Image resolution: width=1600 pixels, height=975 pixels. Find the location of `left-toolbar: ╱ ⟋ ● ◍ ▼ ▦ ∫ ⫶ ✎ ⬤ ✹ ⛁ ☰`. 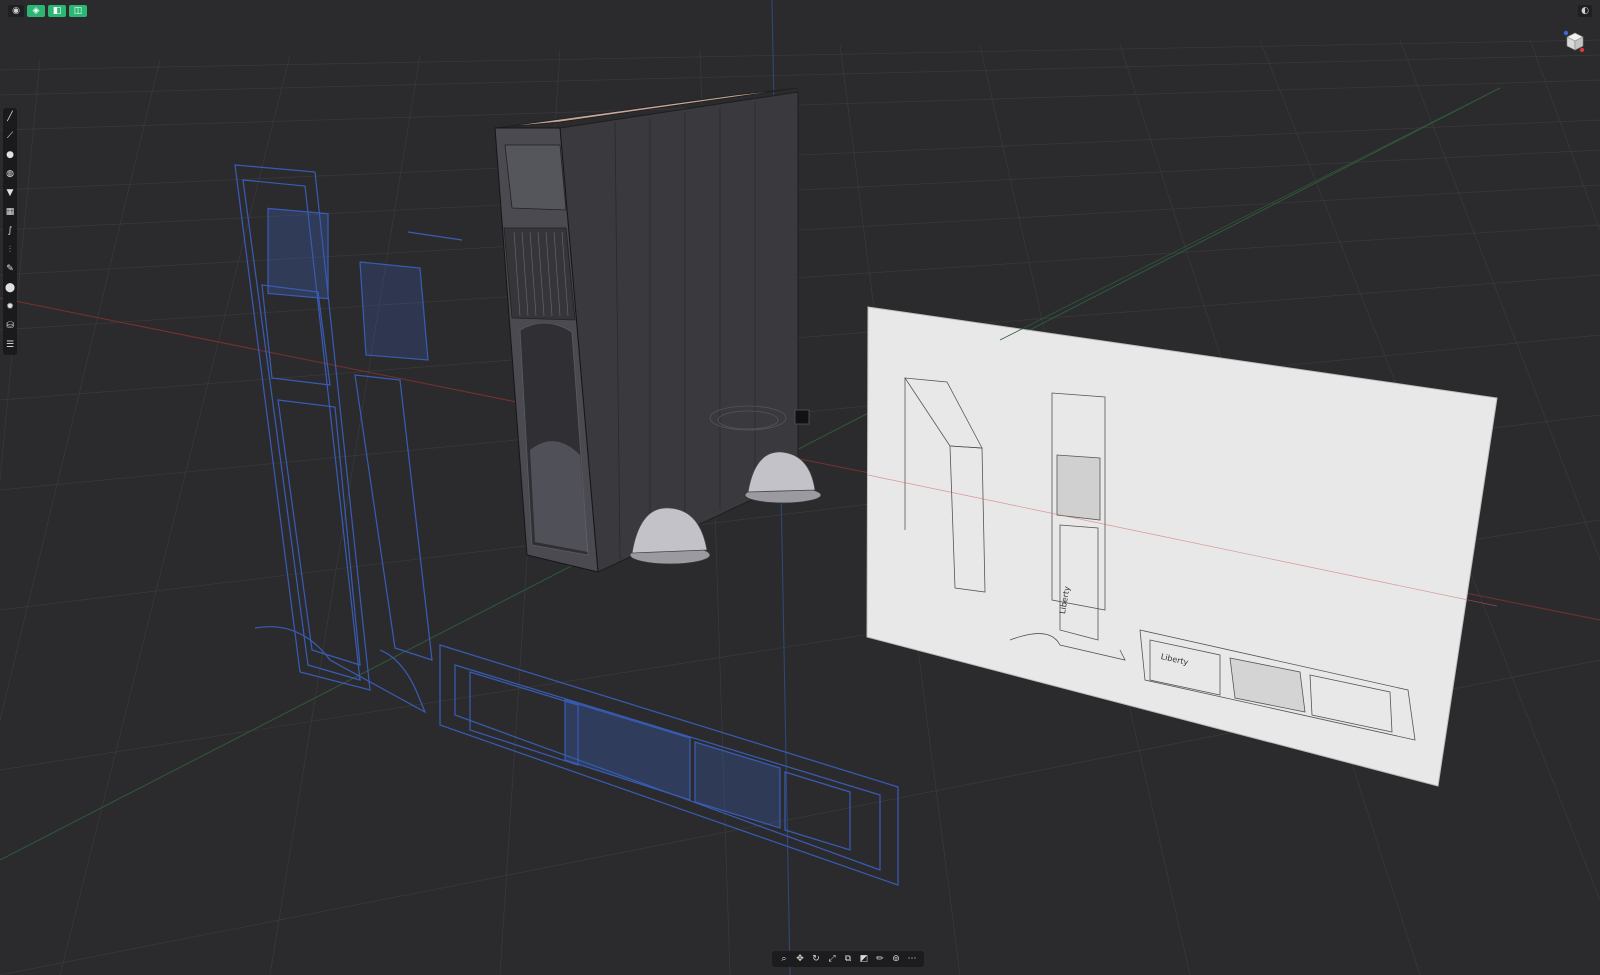

left-toolbar: ╱ ⟋ ● ◍ ▼ ▦ ∫ ⫶ ✎ ⬤ ✹ ⛁ ☰ is located at coordinates (10, 231).